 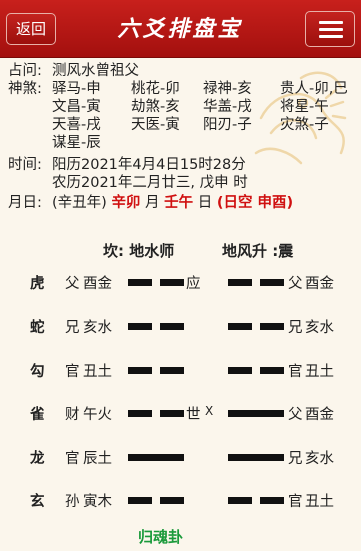 I want to click on six-beast: 虎, so click(x=37, y=284).